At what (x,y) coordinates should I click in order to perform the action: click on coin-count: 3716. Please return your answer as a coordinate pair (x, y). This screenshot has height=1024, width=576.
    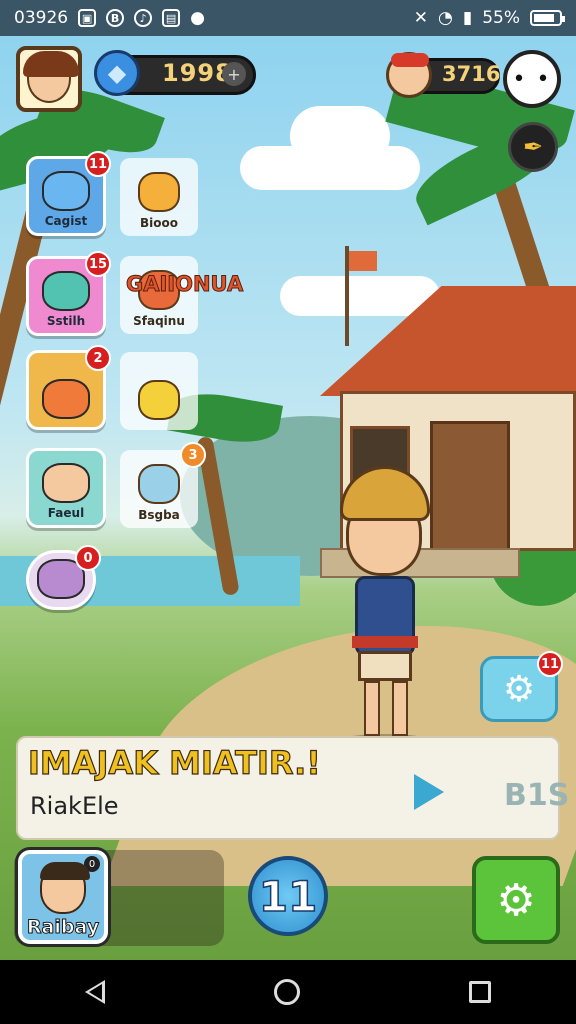
    Looking at the image, I should click on (471, 74).